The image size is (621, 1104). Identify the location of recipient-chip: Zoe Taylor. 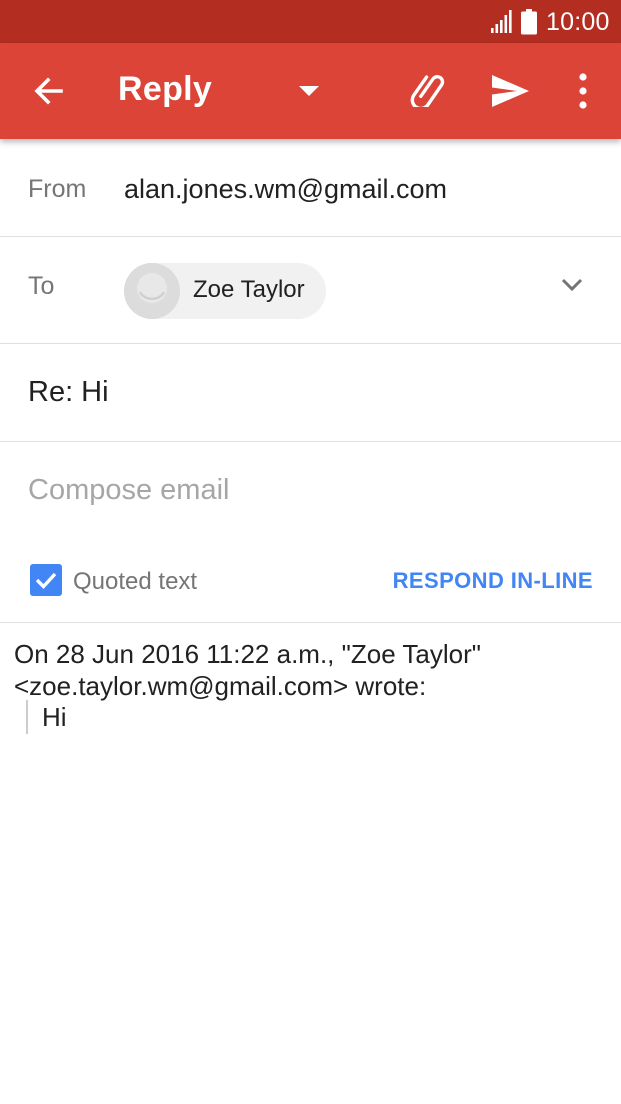
(225, 291).